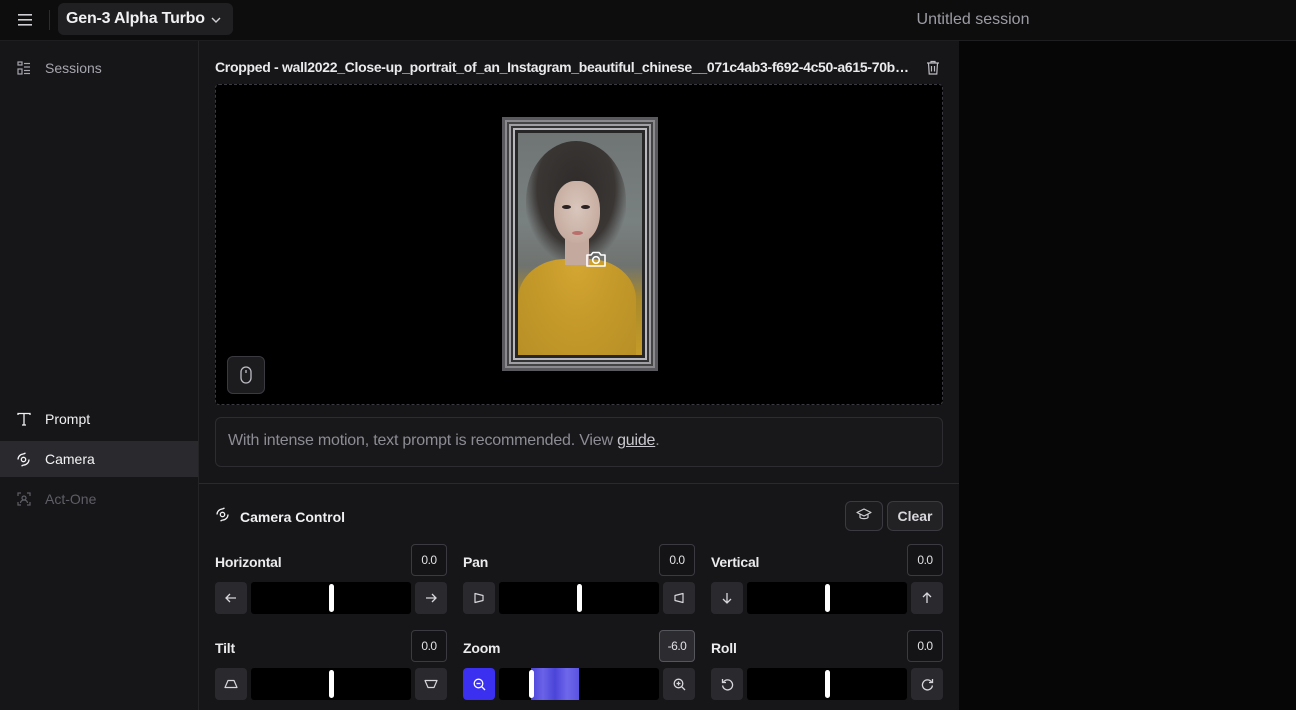  I want to click on tilt-slider, so click(331, 684).